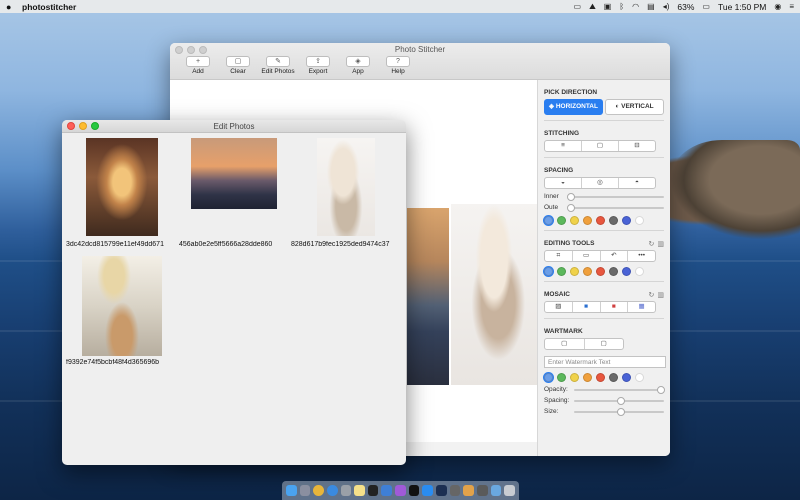 The height and width of the screenshot is (500, 800). I want to click on hatch-pattern-icon: ▨, so click(559, 307).